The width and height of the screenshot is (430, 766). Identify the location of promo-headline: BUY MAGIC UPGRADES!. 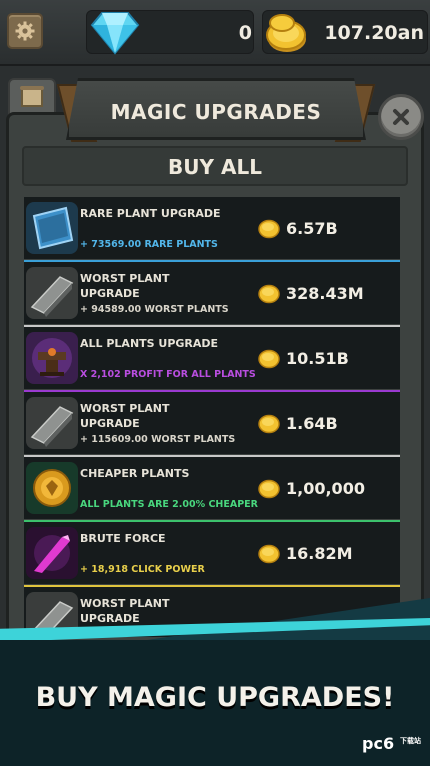
(215, 697).